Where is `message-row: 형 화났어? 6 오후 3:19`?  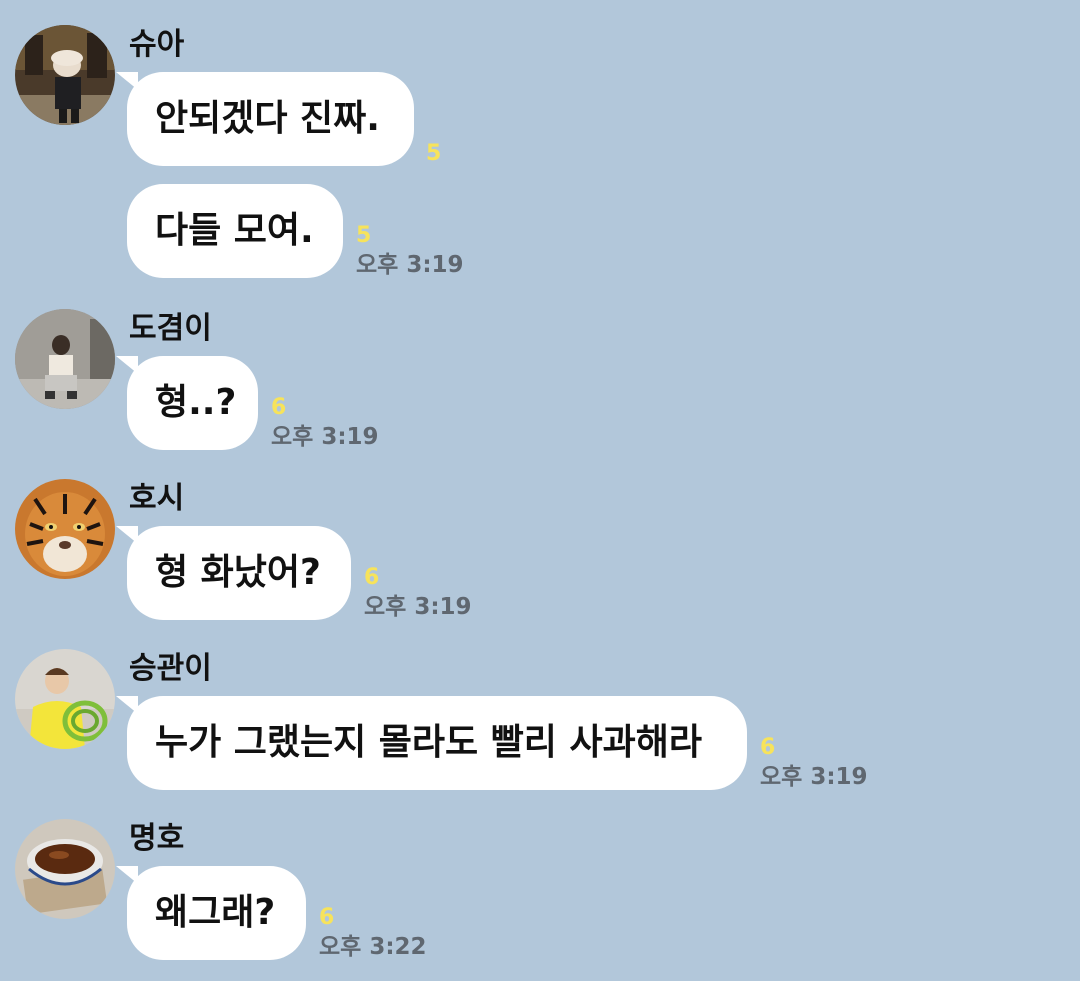
message-row: 형 화났어? 6 오후 3:19 is located at coordinates (540, 573).